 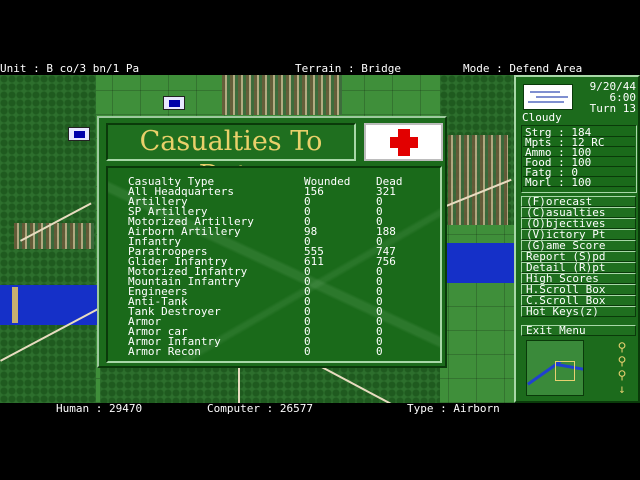 I want to click on terrain-label: Terrain : Bridge, so click(x=348, y=68).